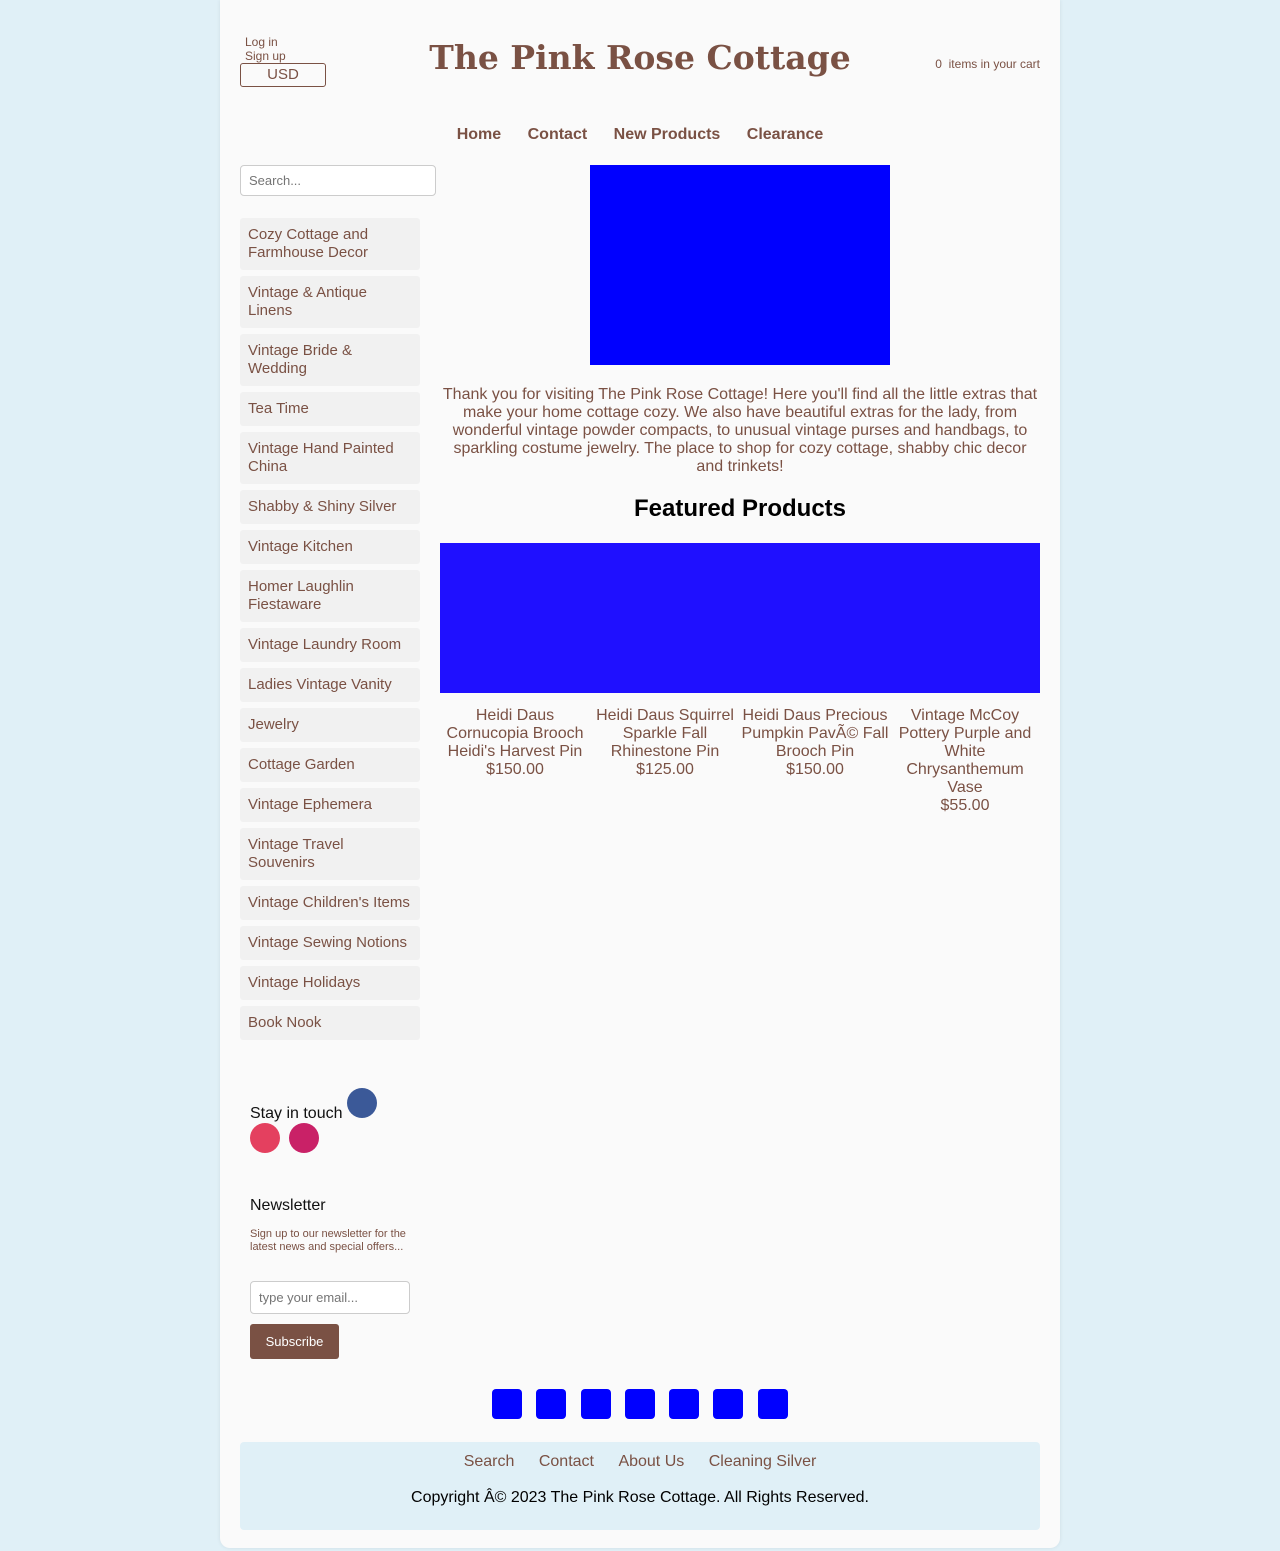  What do you see at coordinates (665, 769) in the screenshot?
I see `product-price: $125.00` at bounding box center [665, 769].